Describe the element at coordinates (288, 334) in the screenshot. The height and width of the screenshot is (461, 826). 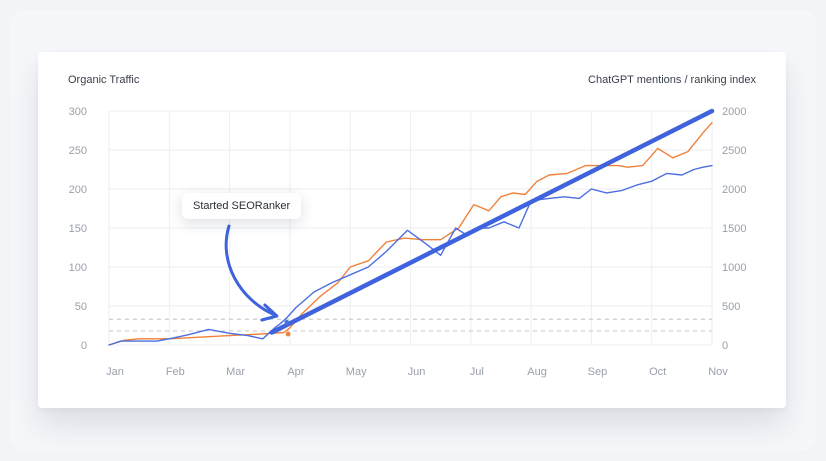
I see `start-marker-orange` at that location.